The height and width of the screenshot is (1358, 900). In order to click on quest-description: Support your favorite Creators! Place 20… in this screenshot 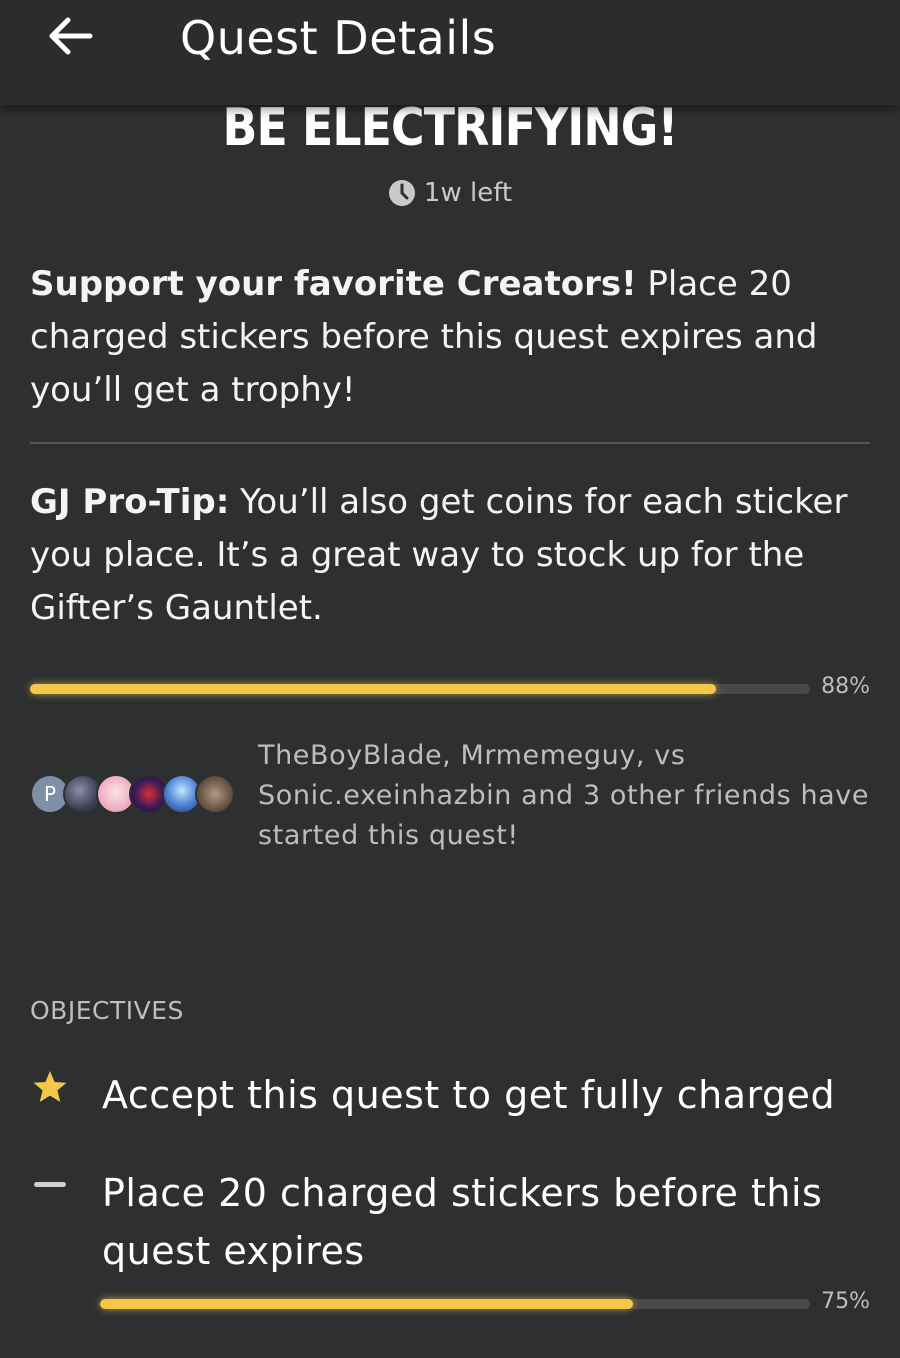, I will do `click(450, 337)`.